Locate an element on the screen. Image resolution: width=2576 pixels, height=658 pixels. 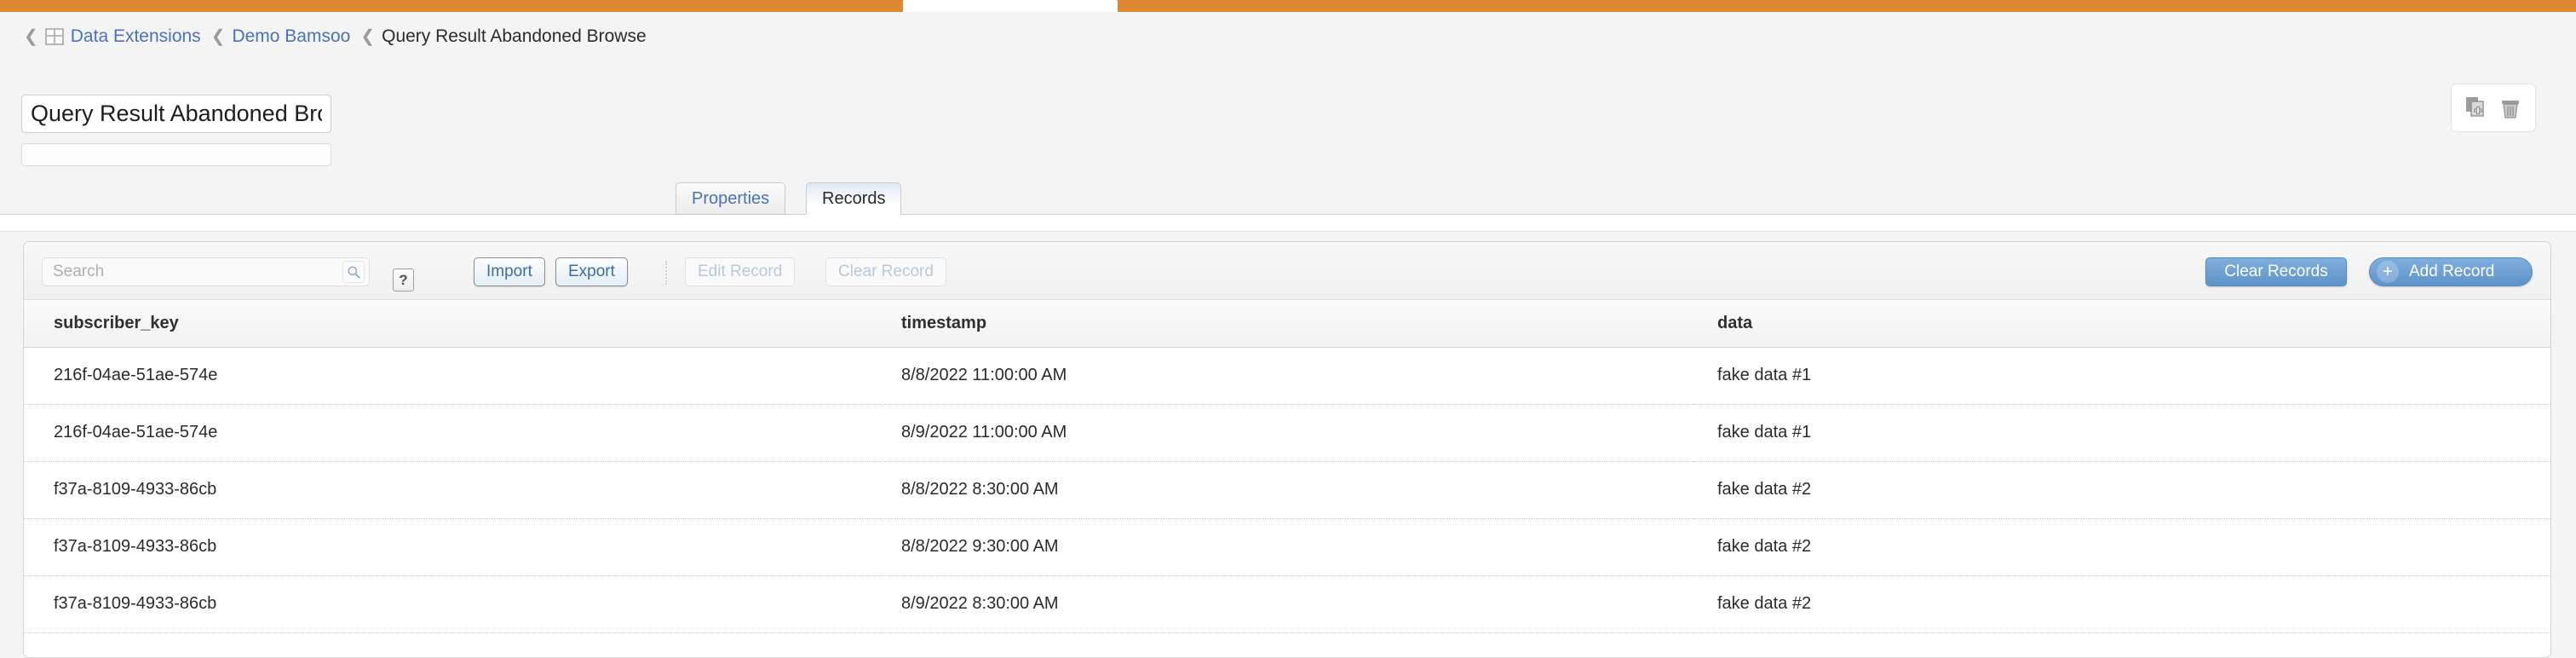
import-button-label: Import is located at coordinates (509, 272).